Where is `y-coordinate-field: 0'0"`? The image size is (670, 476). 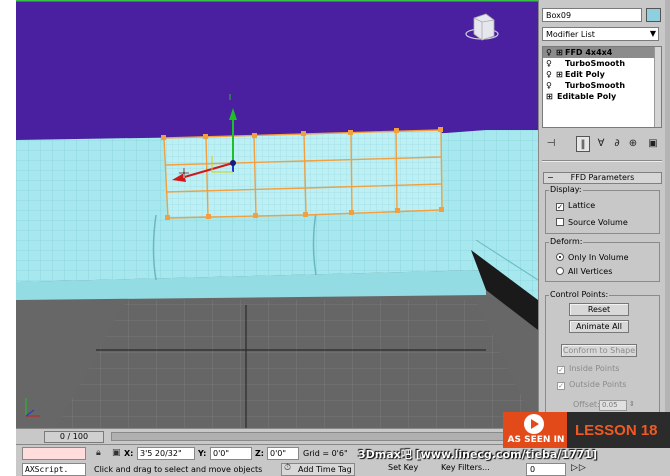 y-coordinate-field: 0'0" is located at coordinates (231, 453).